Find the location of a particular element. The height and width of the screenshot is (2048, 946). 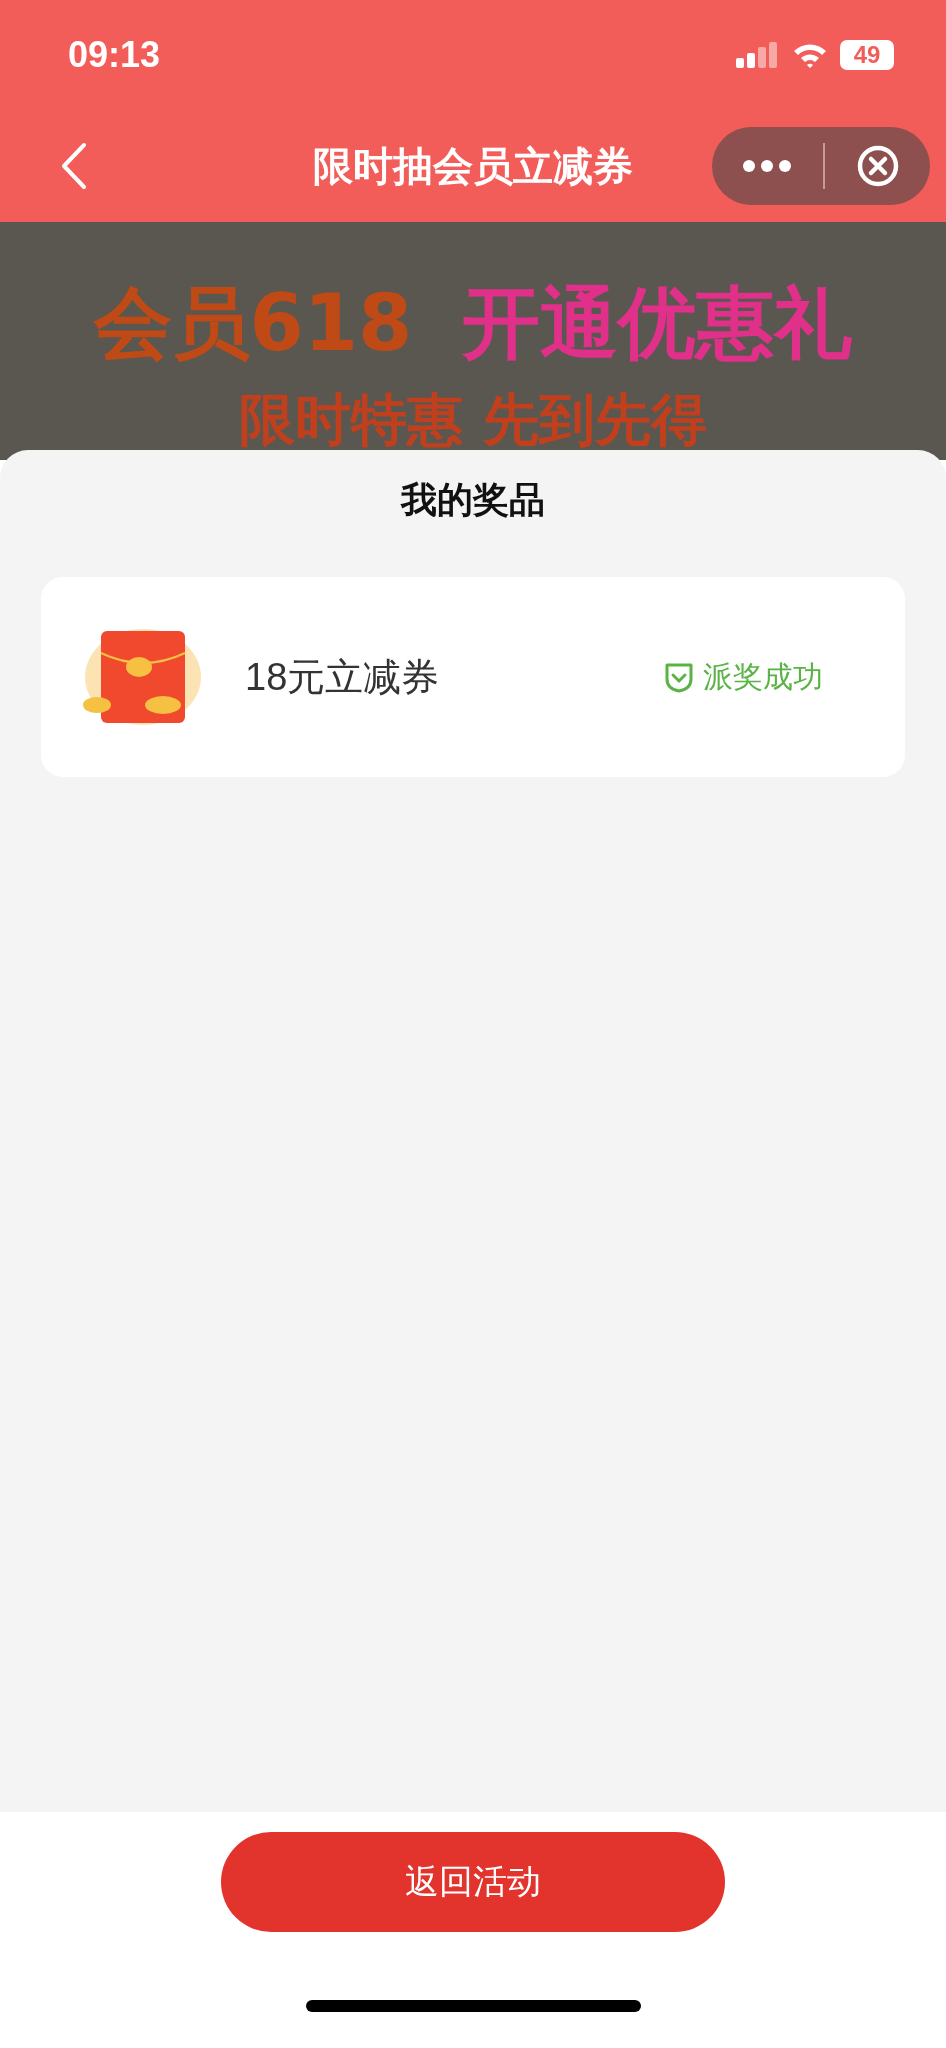

prize-name: 18元立减券 is located at coordinates (342, 677).